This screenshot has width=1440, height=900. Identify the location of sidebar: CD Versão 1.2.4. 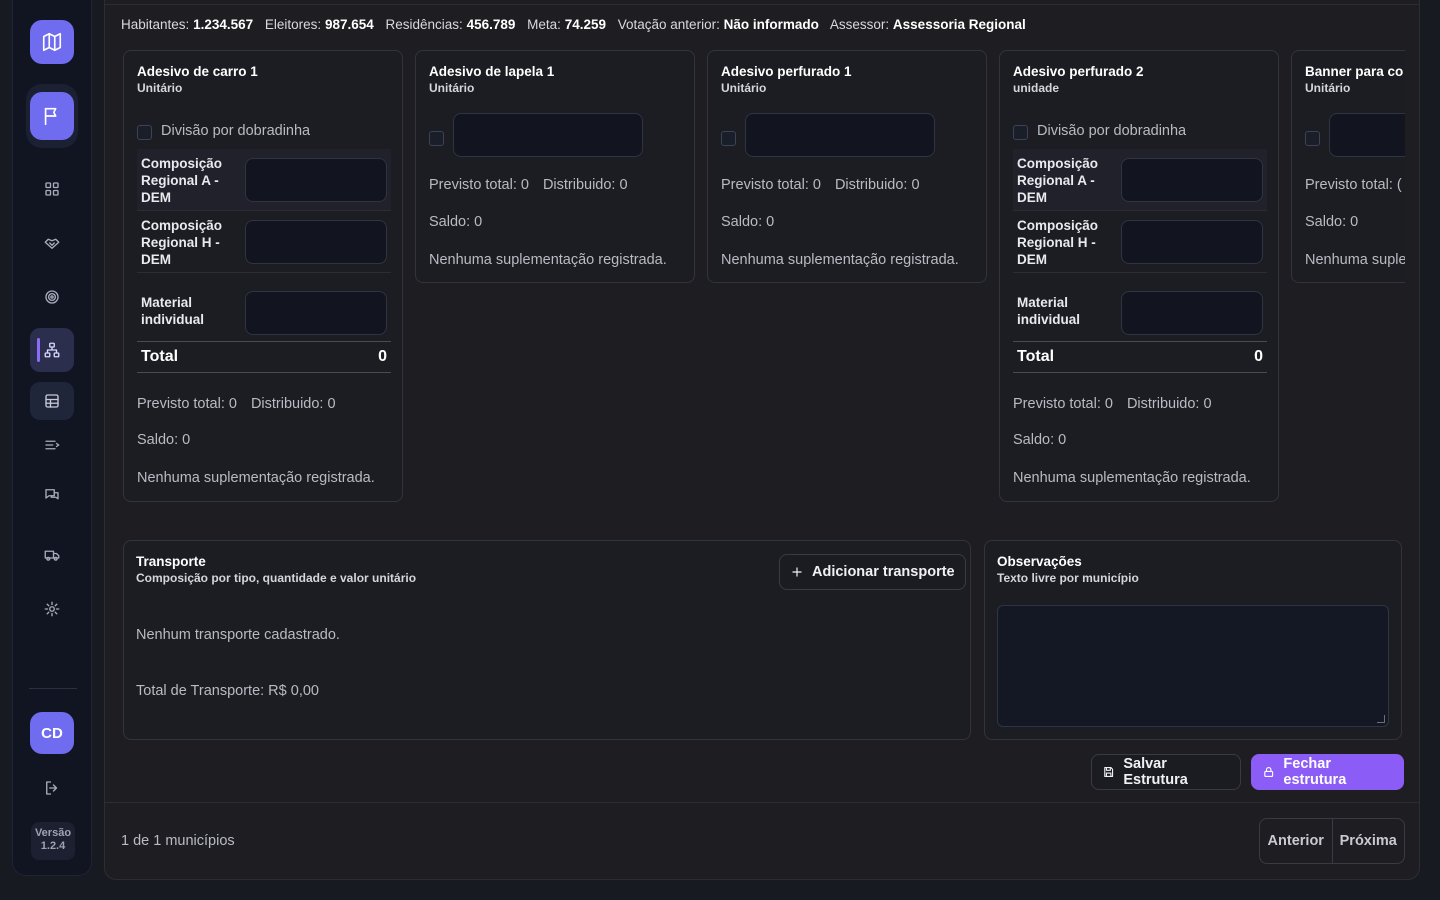
(52, 438).